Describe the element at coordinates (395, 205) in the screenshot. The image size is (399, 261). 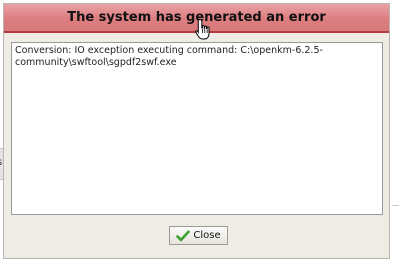
I see `background-divider` at that location.